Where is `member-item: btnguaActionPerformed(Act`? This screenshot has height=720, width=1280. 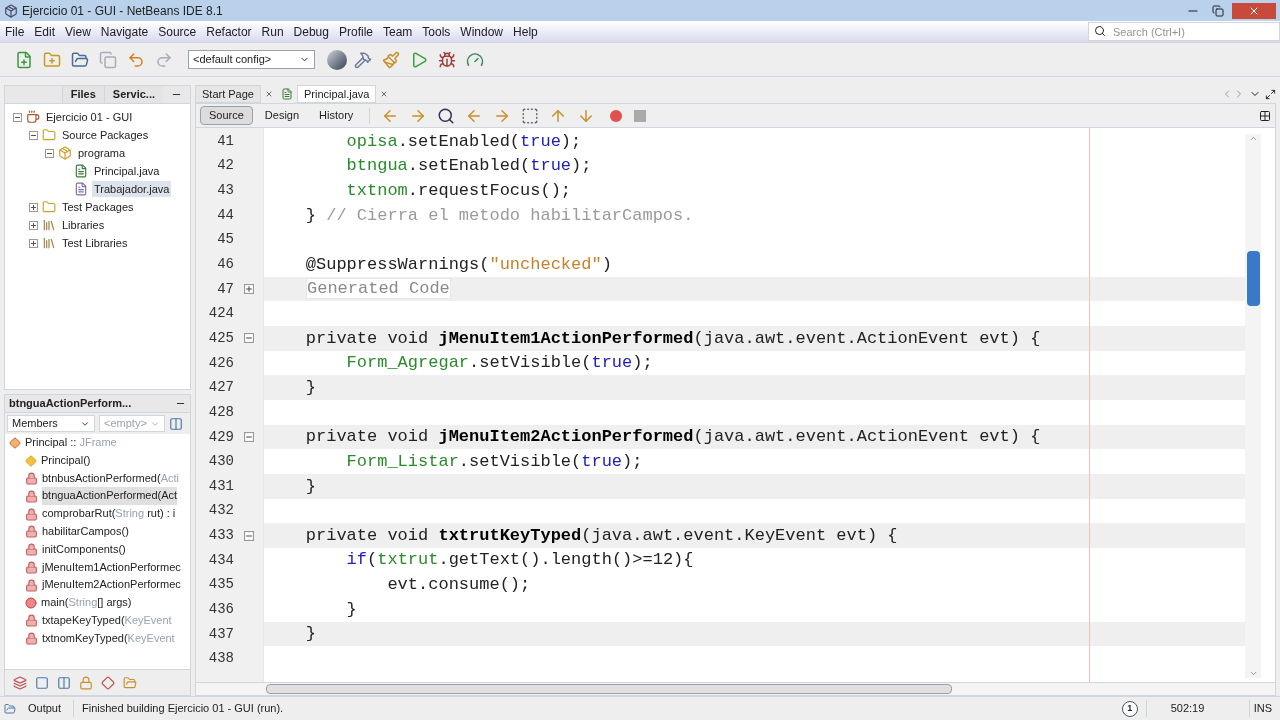 member-item: btnguaActionPerformed(Act is located at coordinates (110, 496).